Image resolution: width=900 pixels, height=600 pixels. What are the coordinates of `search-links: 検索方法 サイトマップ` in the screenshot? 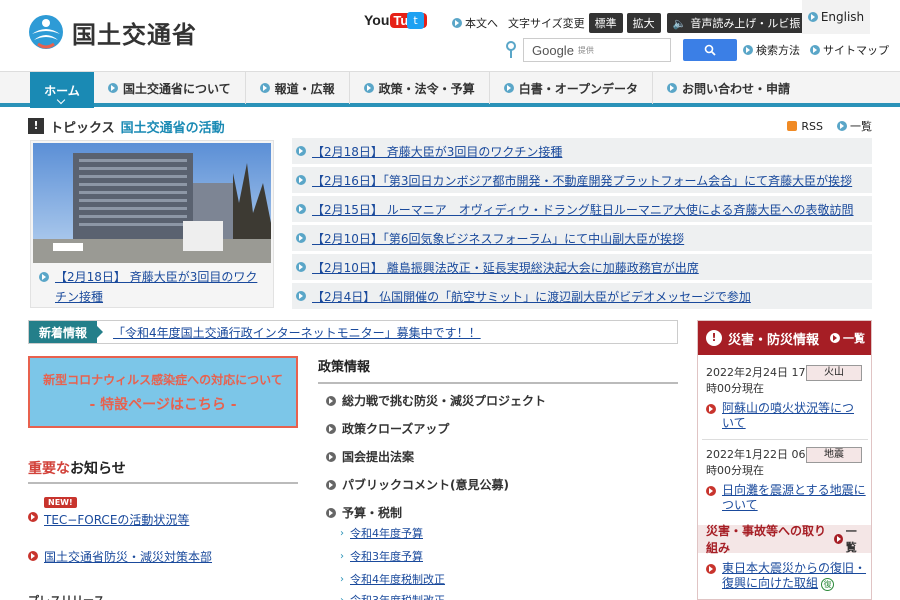 It's located at (821, 50).